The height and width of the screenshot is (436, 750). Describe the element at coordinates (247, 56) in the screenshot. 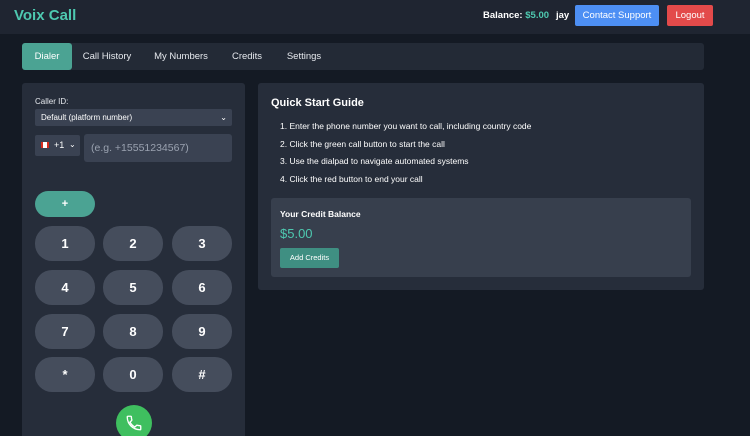

I see `tab-credits: Credits` at that location.